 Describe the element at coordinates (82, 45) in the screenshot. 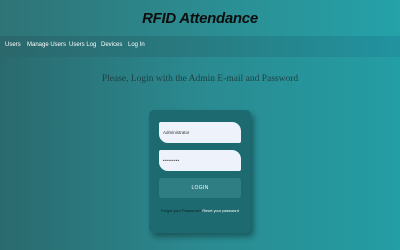

I see `nav-users-log: Users Log` at that location.